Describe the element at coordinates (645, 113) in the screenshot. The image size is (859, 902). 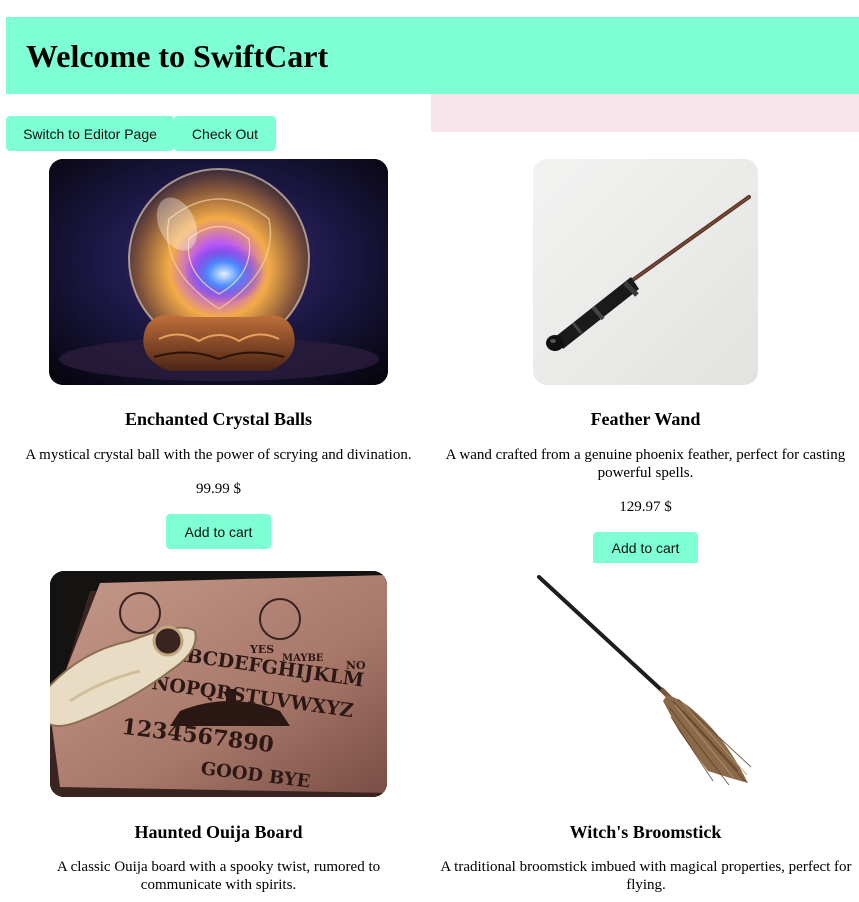
I see `decorative-strip` at that location.